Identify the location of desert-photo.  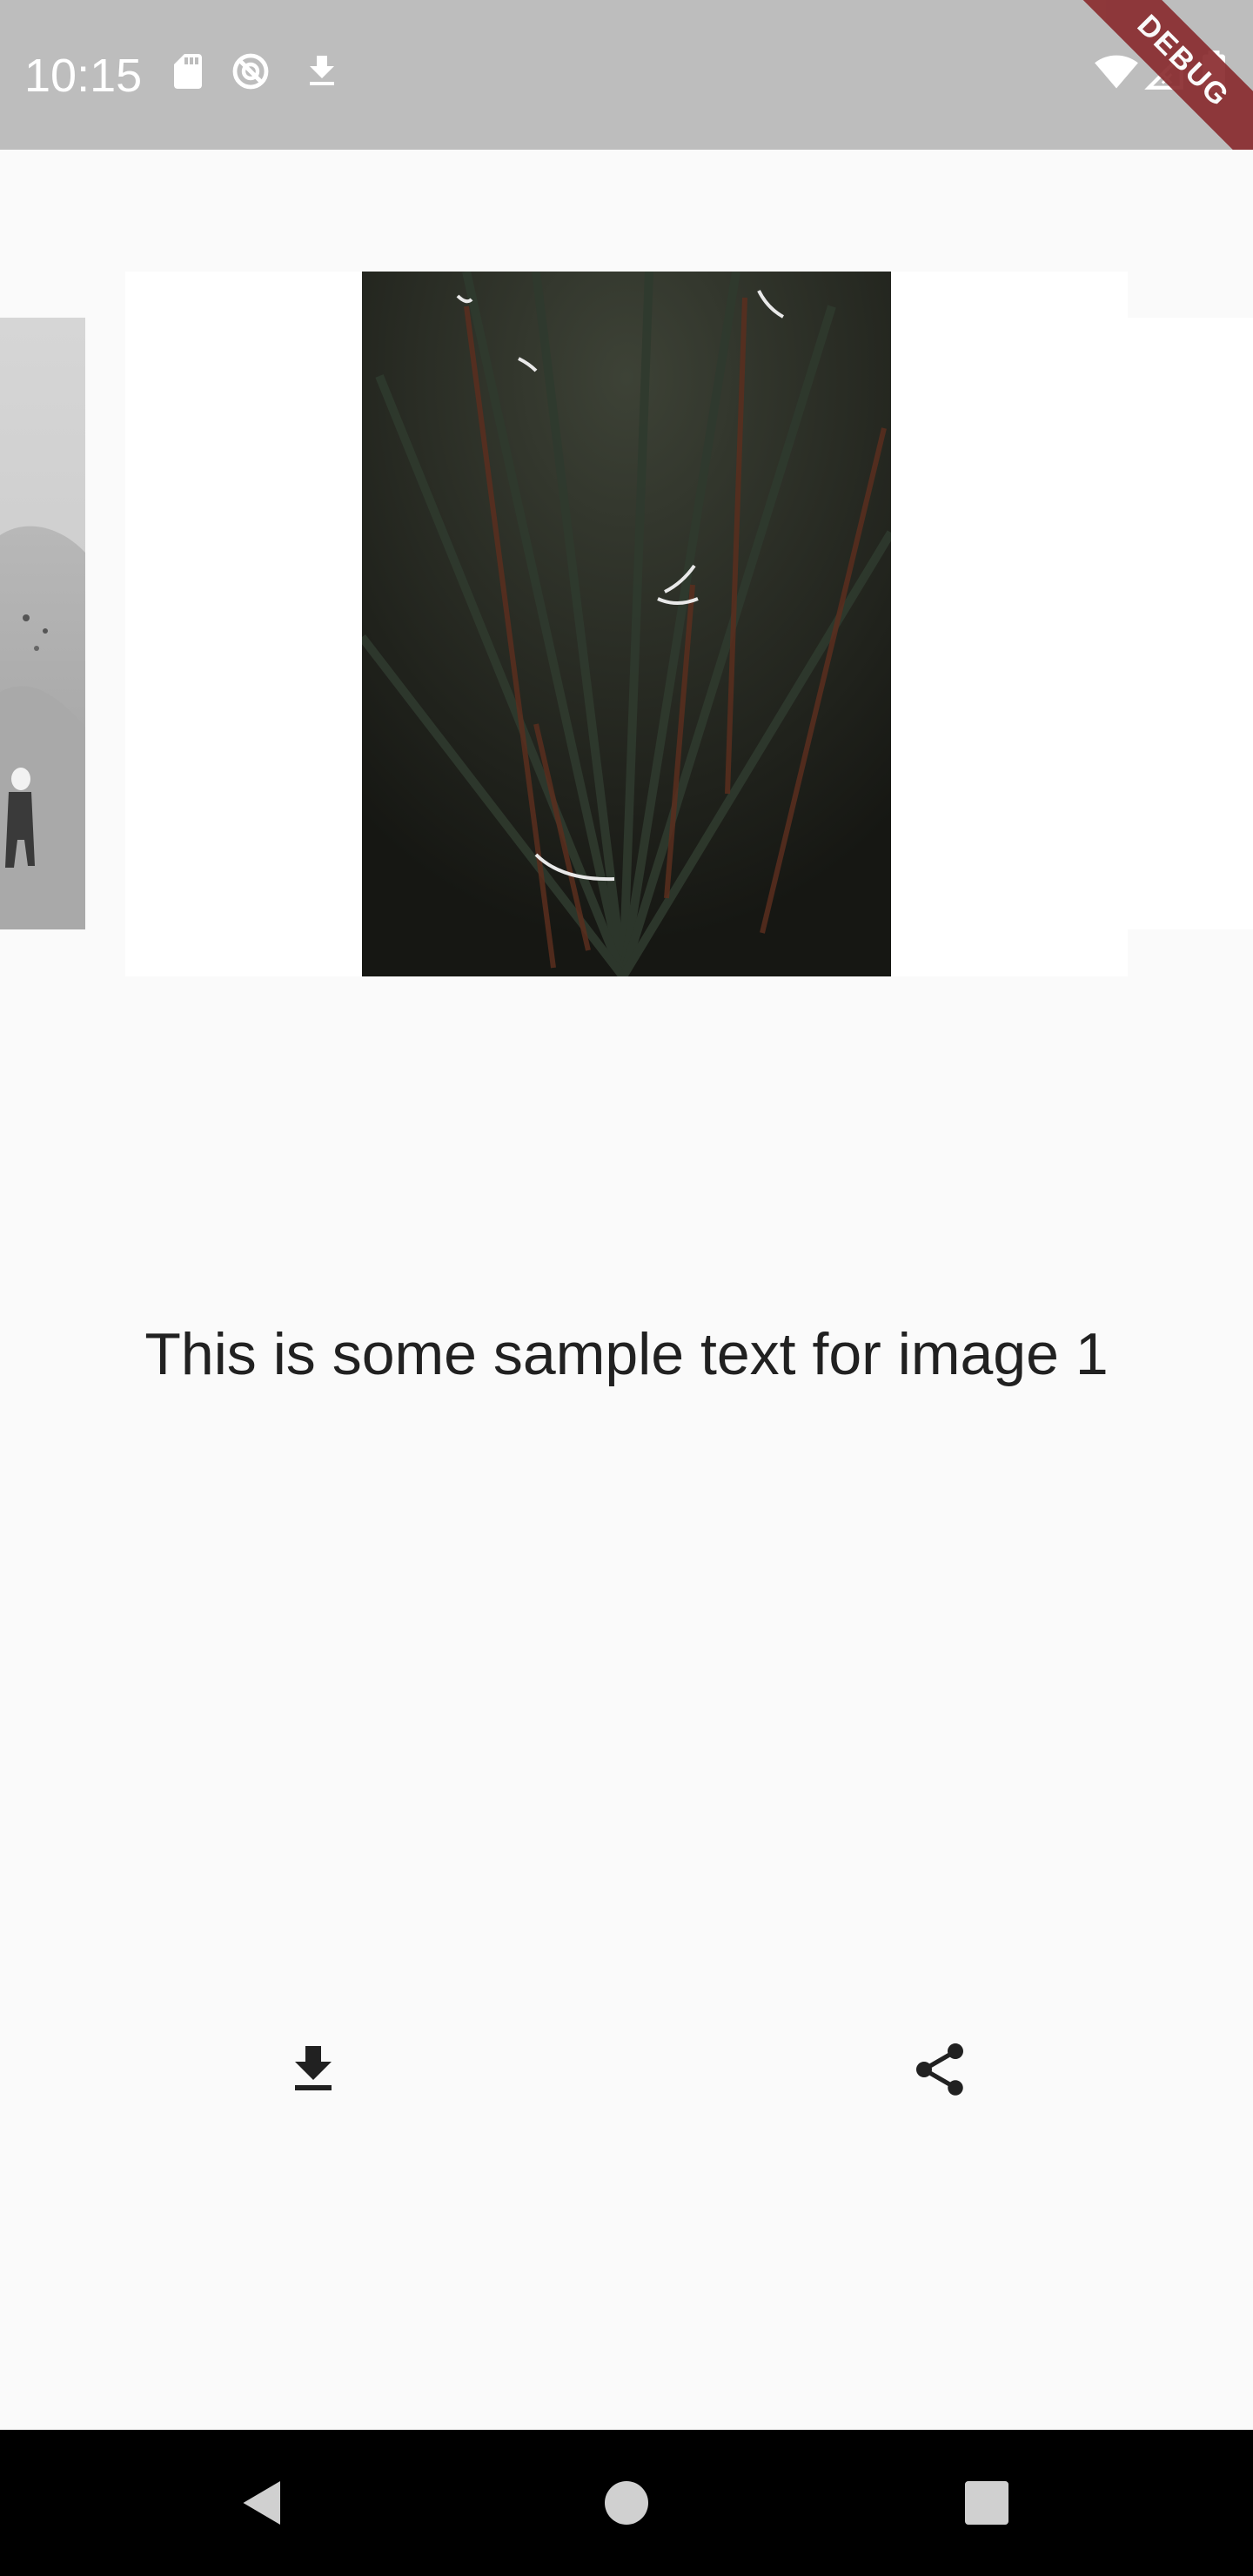
(42, 623).